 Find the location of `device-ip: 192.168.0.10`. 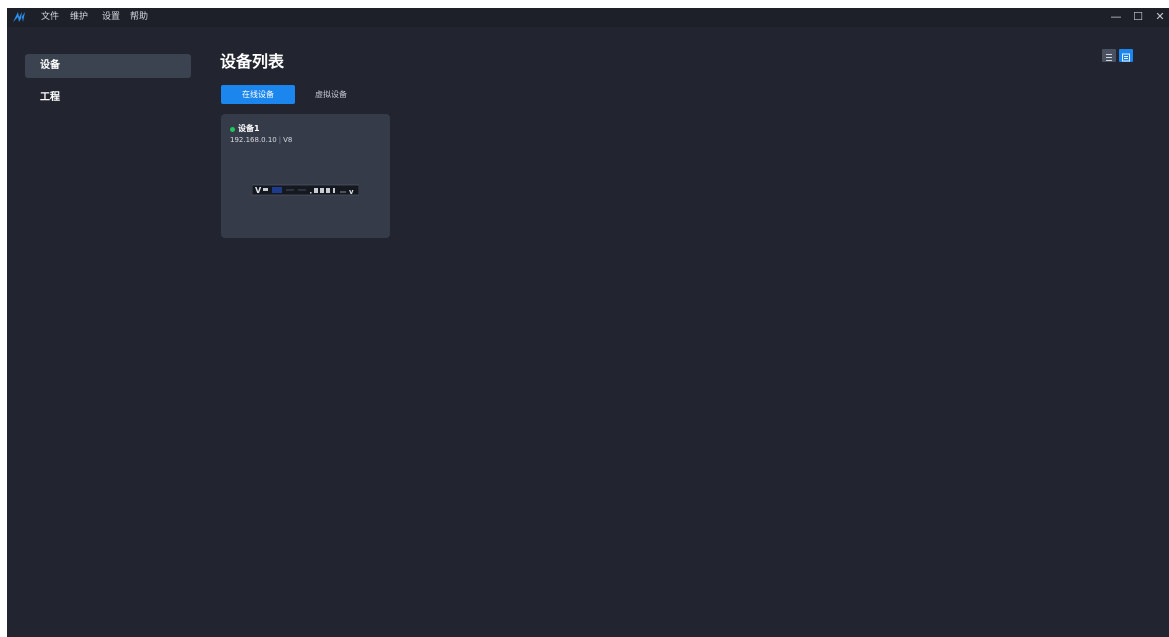

device-ip: 192.168.0.10 is located at coordinates (253, 140).